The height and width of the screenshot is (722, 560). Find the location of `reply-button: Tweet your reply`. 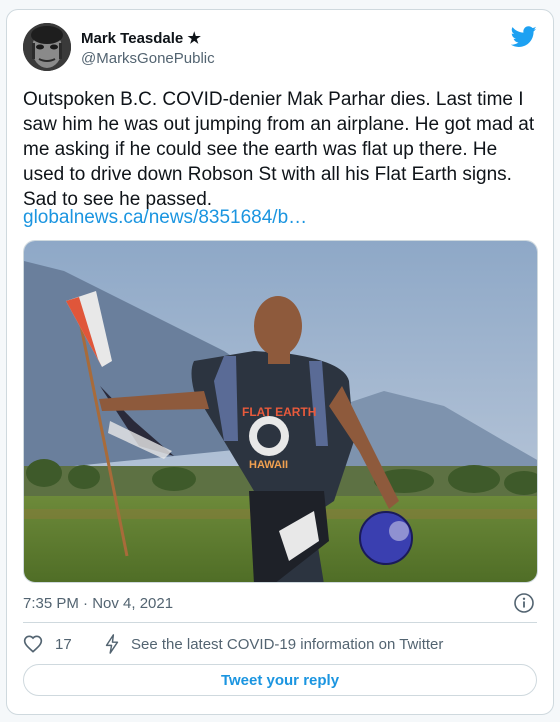

reply-button: Tweet your reply is located at coordinates (280, 680).